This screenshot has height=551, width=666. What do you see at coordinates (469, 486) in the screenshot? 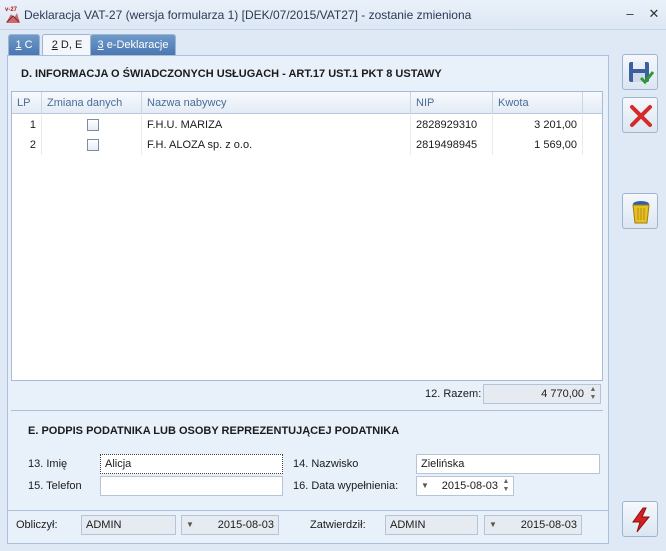
I see `data-wypelnienia-value: 2015-08-03` at bounding box center [469, 486].